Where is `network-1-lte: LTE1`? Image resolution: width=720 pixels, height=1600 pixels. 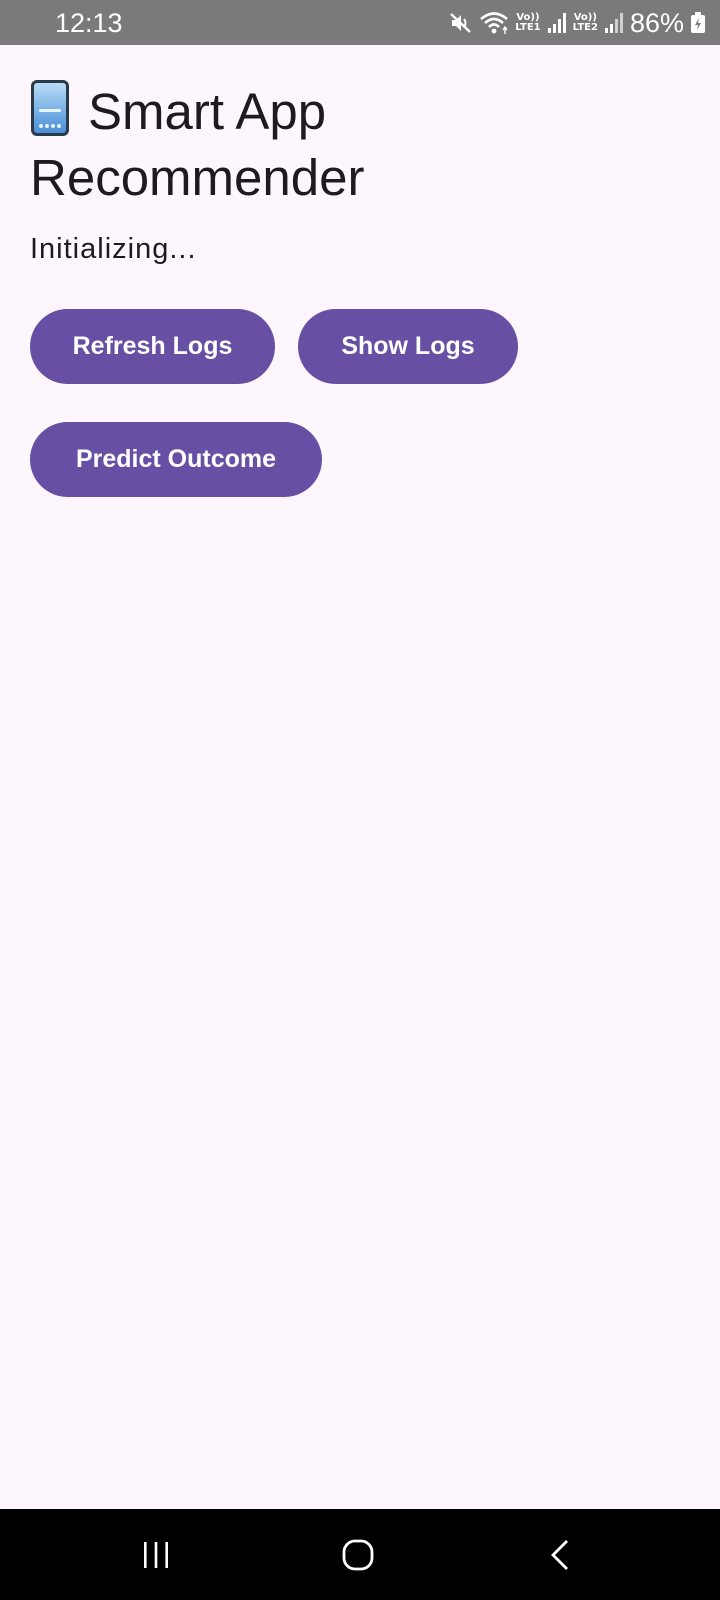 network-1-lte: LTE1 is located at coordinates (528, 27).